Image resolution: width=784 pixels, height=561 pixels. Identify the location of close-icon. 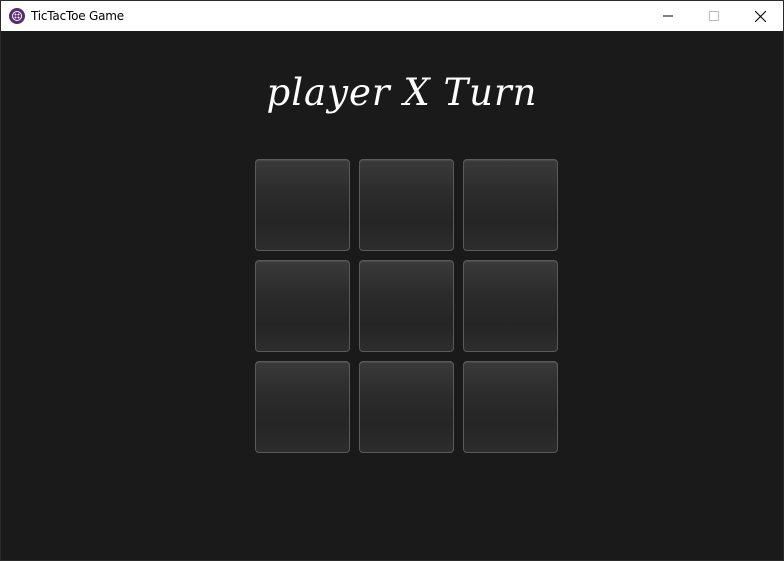
(760, 16).